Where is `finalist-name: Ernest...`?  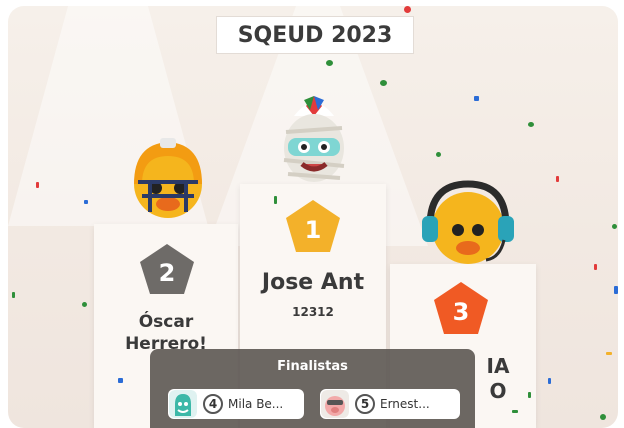
finalist-name: Ernest... is located at coordinates (405, 404).